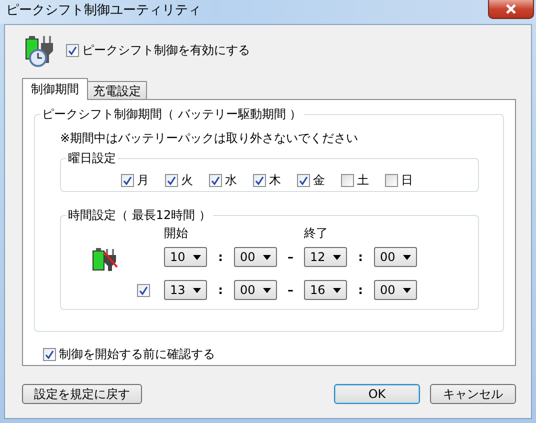 Image resolution: width=536 pixels, height=423 pixels. What do you see at coordinates (82, 394) in the screenshot?
I see `reset-button: 設定を規定に戻す` at bounding box center [82, 394].